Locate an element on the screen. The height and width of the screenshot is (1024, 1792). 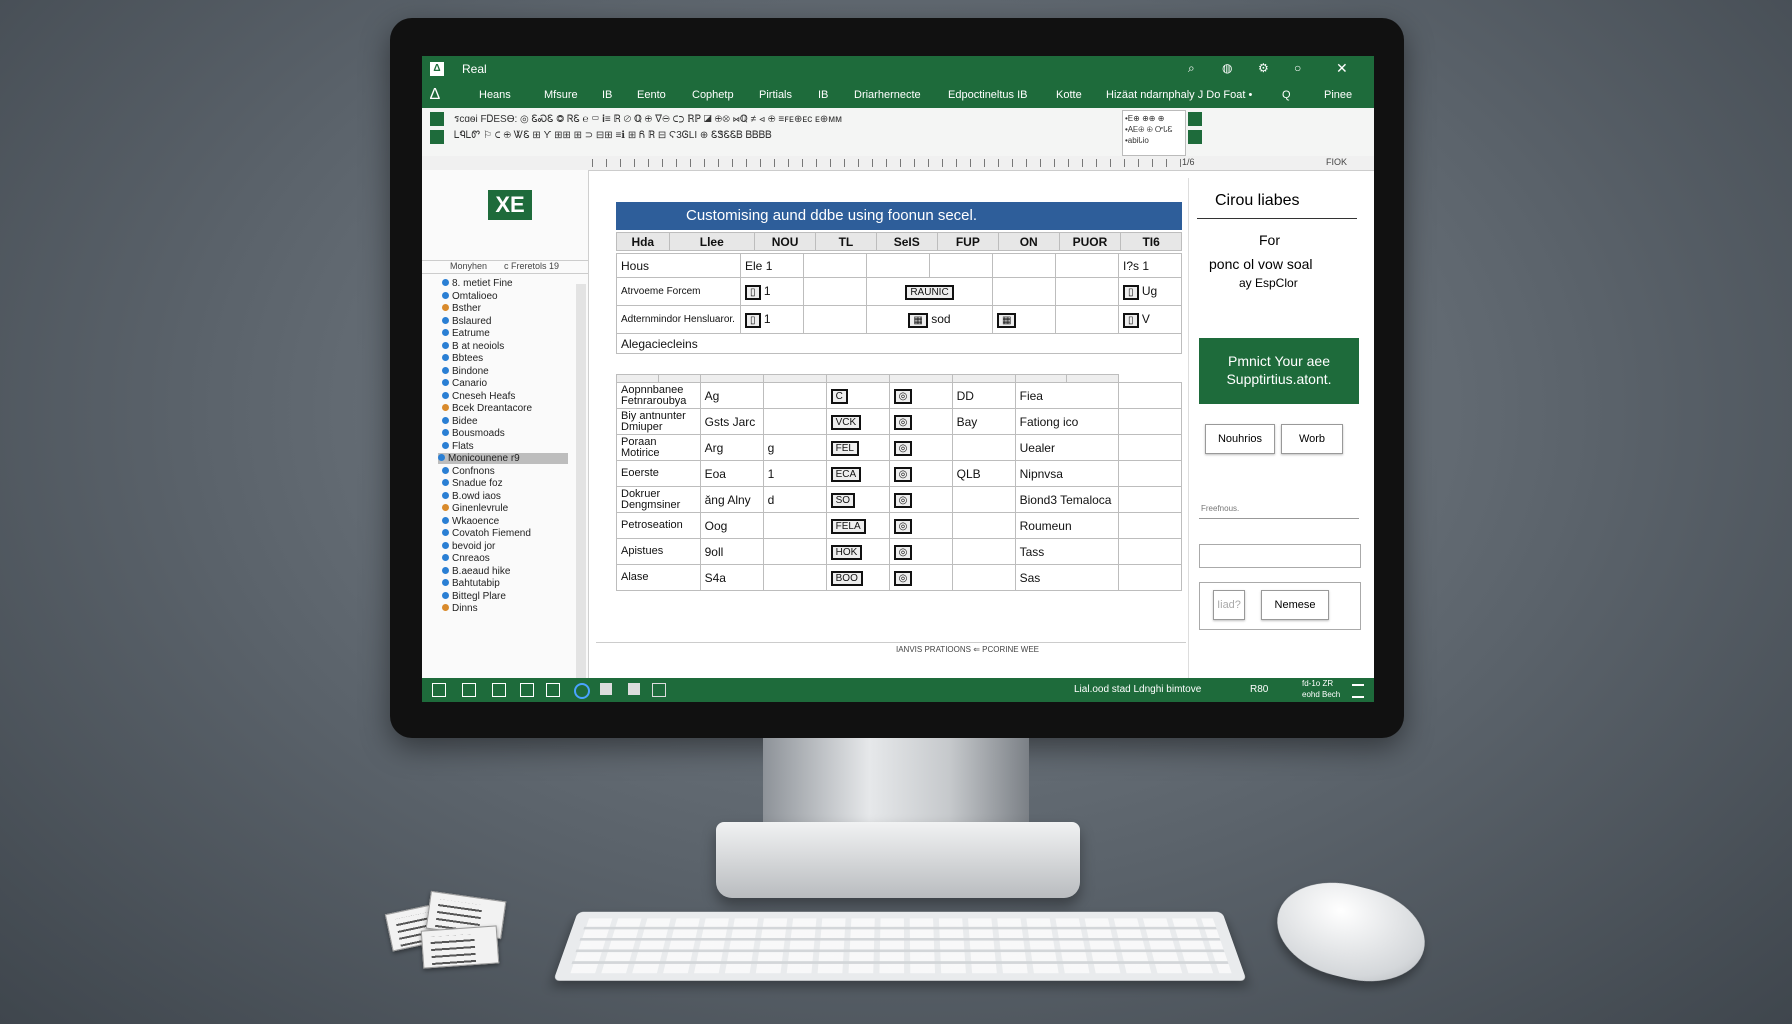
zoom-level: R80 is located at coordinates (1259, 689).